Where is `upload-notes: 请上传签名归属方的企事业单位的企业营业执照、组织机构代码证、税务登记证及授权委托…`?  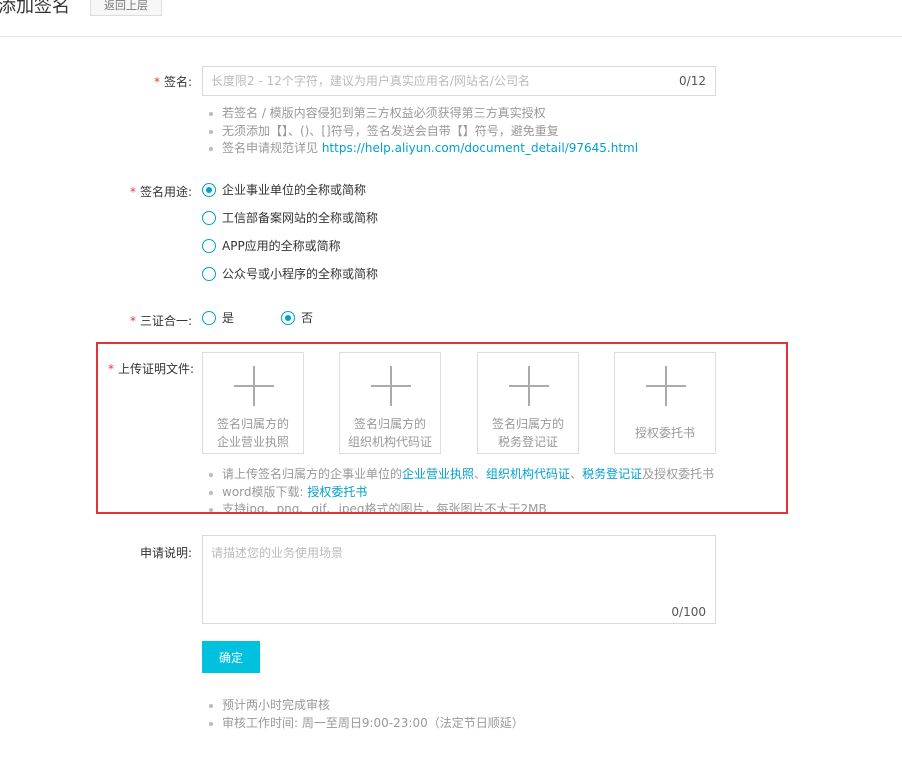
upload-notes: 请上传签名归属方的企事业单位的企业营业执照、组织机构代码证、税务登记证及授权委托… is located at coordinates (460, 489).